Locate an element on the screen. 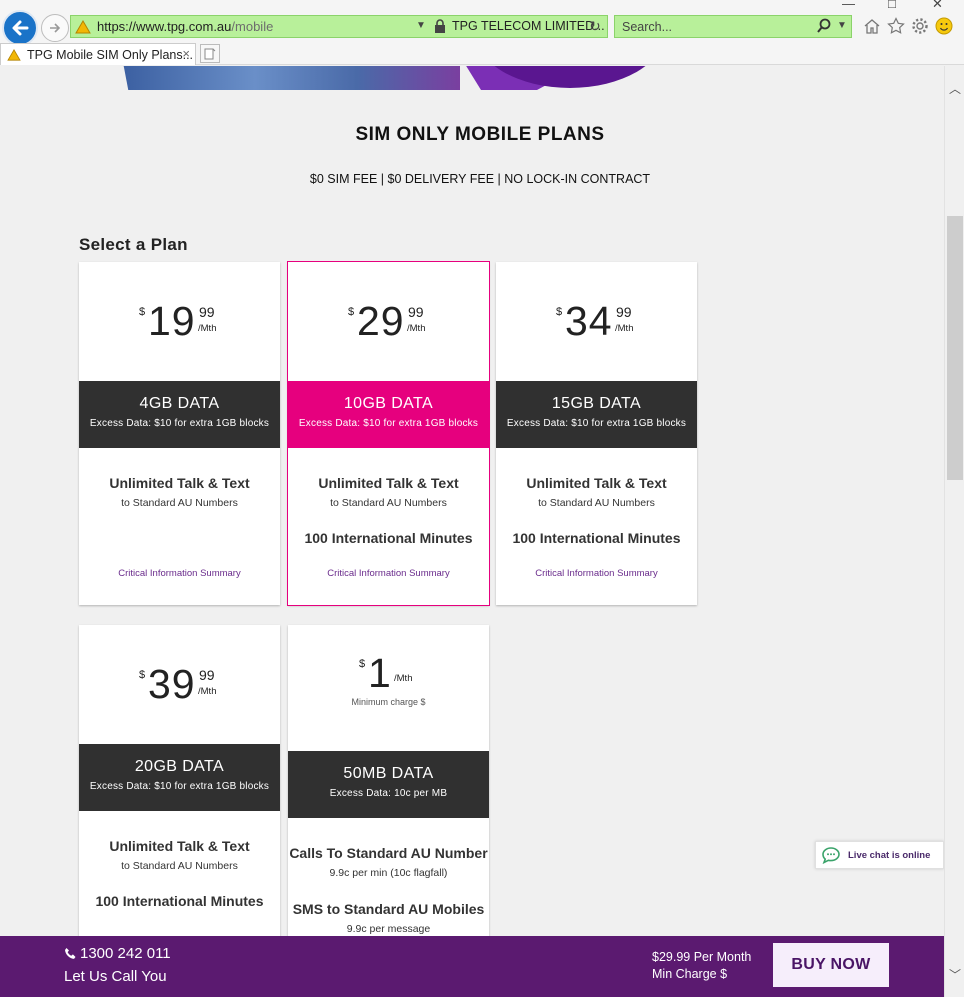 This screenshot has height=997, width=964. hero-person-image is located at coordinates (289, 78).